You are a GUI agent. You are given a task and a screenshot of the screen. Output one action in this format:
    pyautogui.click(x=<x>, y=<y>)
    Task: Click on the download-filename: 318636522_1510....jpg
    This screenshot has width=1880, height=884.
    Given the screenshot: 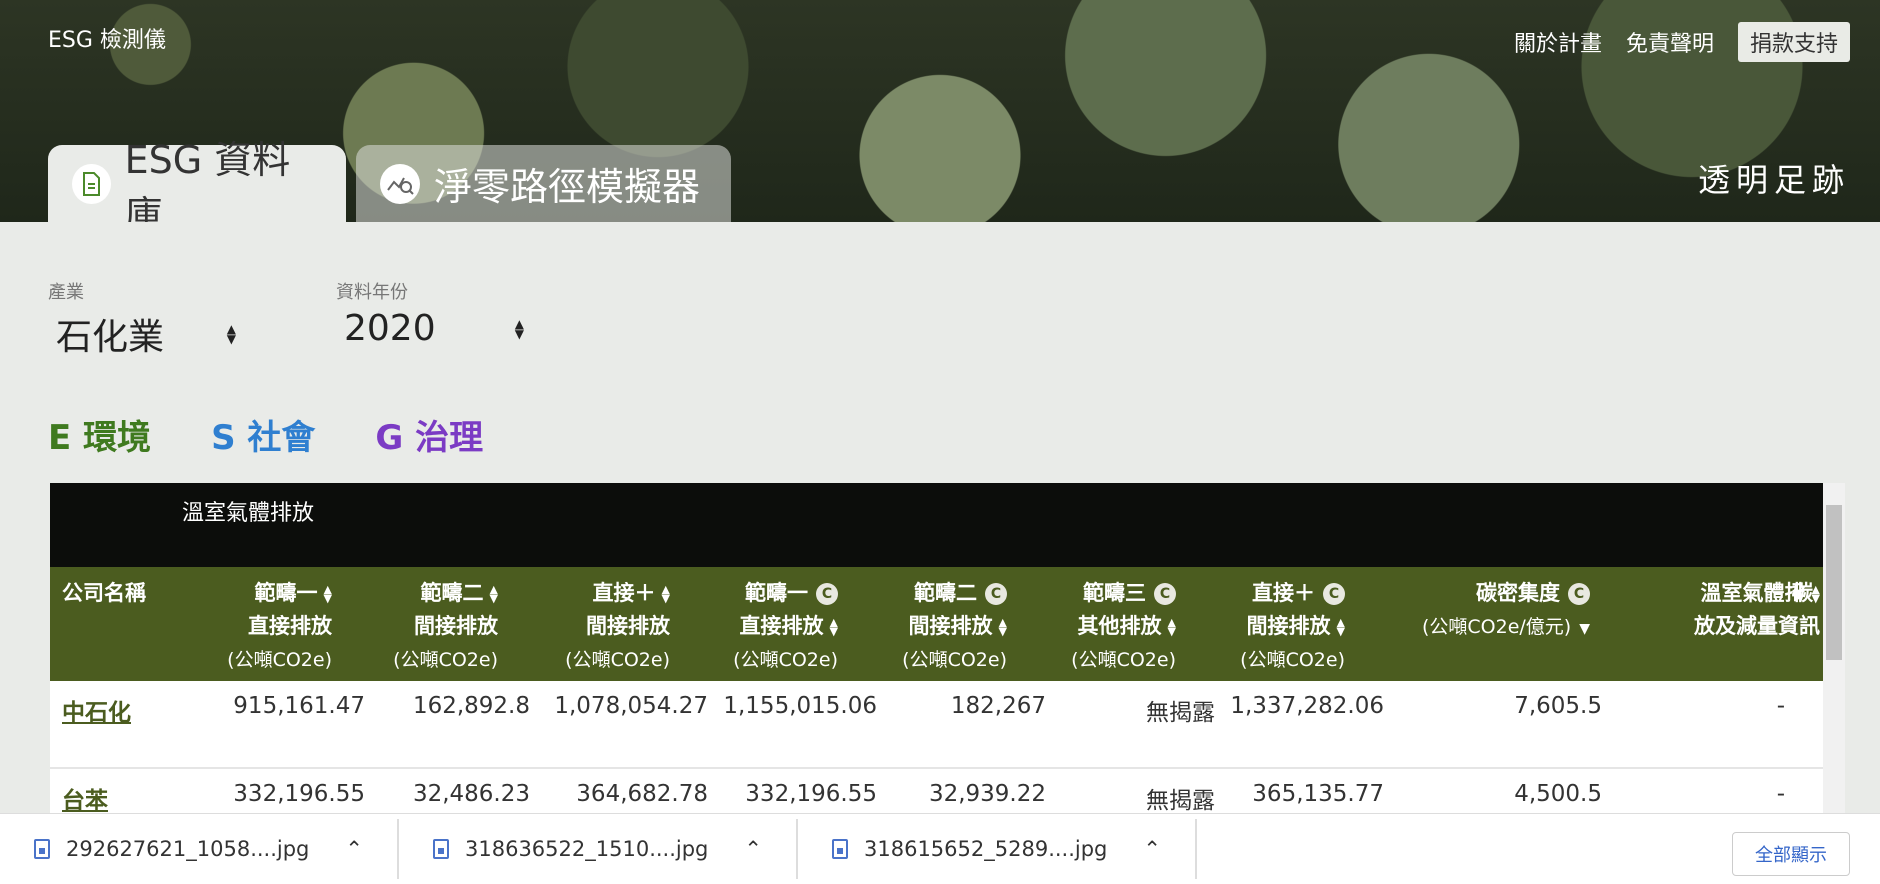 What is the action you would take?
    pyautogui.click(x=587, y=849)
    